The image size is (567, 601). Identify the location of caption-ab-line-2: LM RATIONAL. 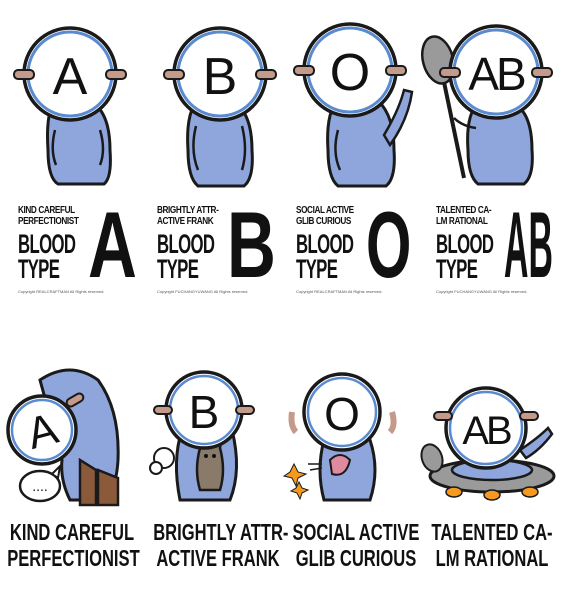
(492, 558).